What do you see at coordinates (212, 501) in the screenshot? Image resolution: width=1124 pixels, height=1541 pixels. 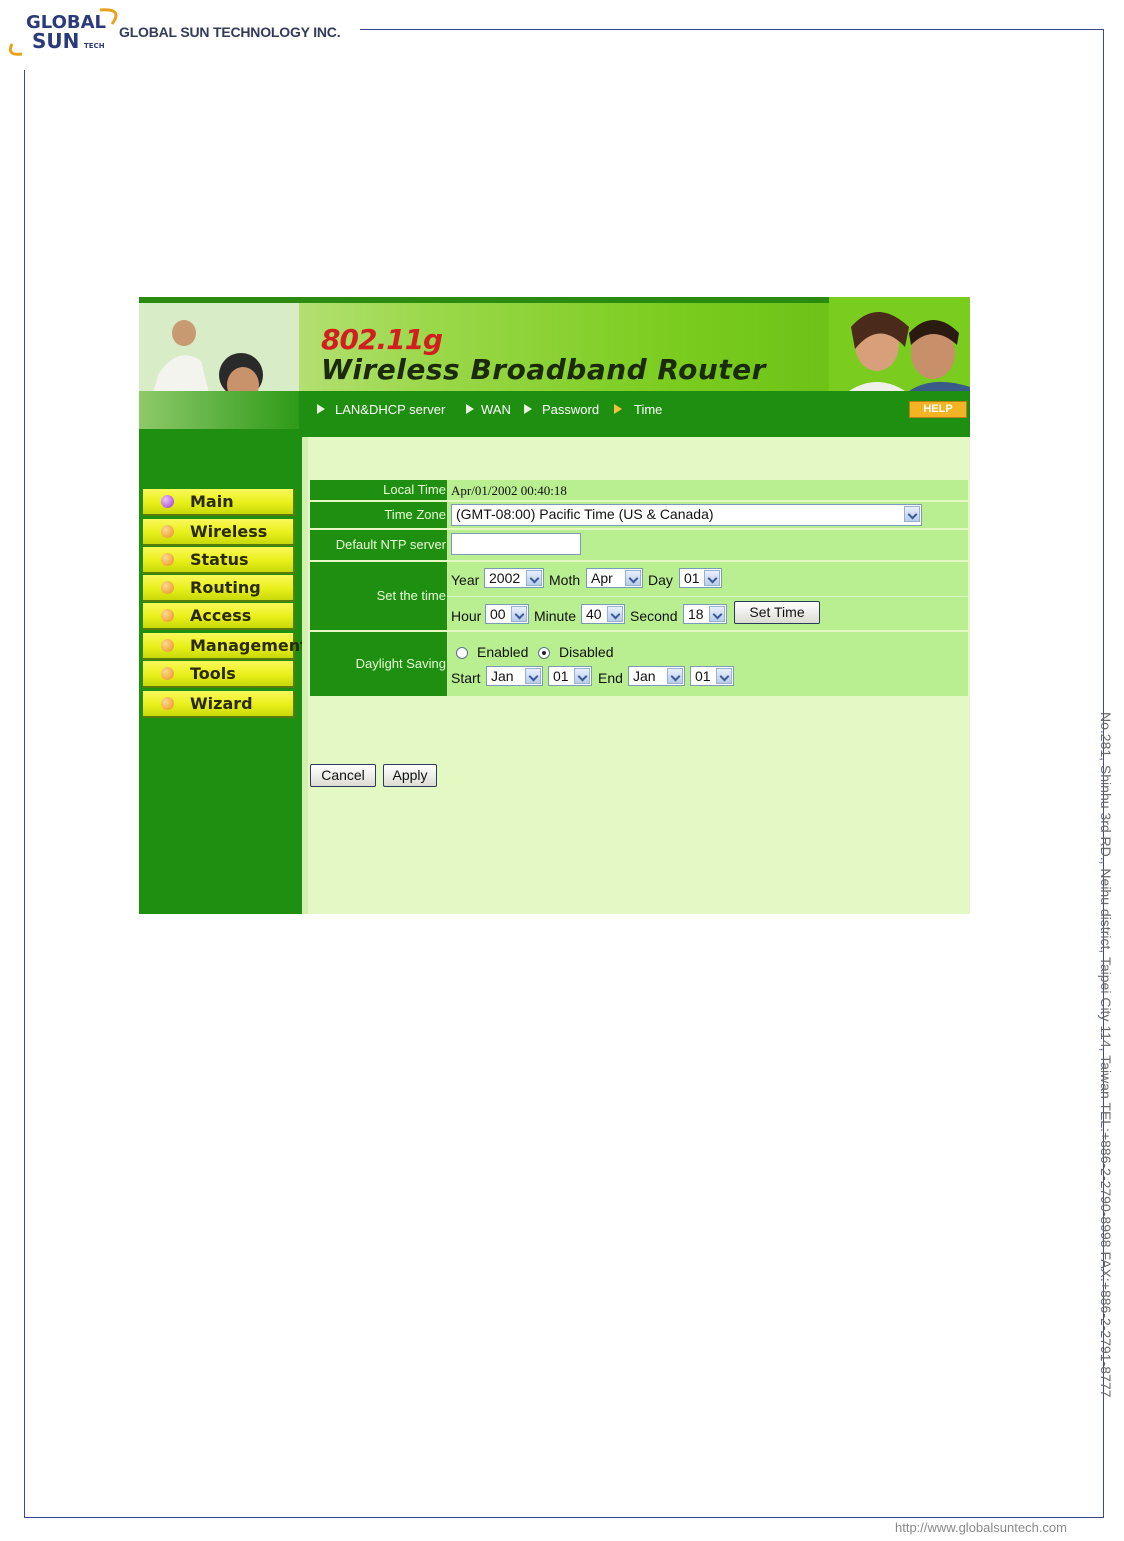 I see `sidebar-item-label: Main` at bounding box center [212, 501].